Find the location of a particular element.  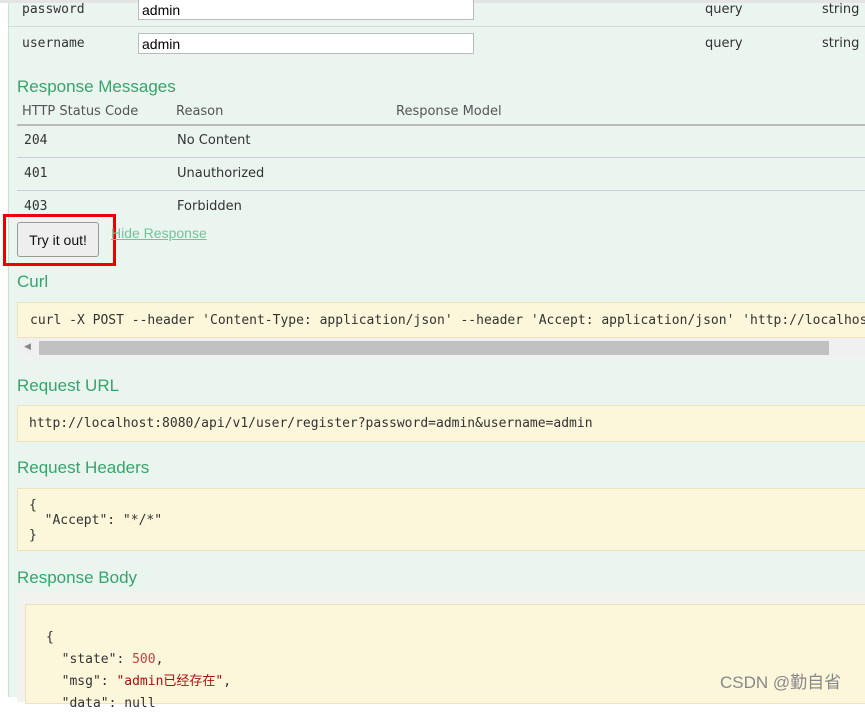

json-key: "state": is located at coordinates (89, 659).